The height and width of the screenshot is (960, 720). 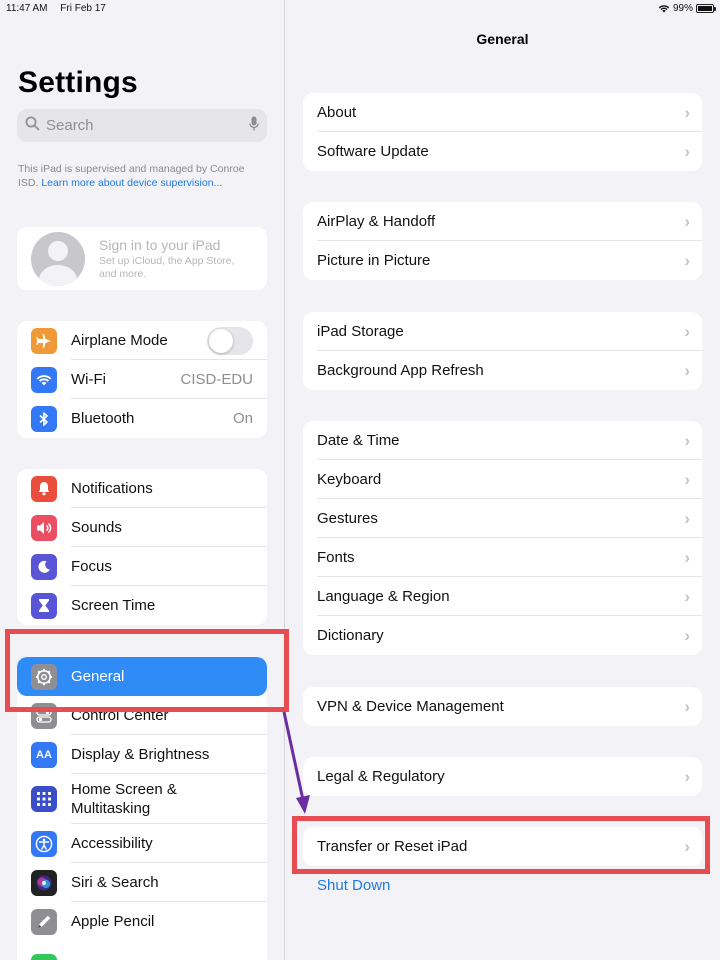 I want to click on sidebar-item-label: Siri & Search, so click(x=115, y=882).